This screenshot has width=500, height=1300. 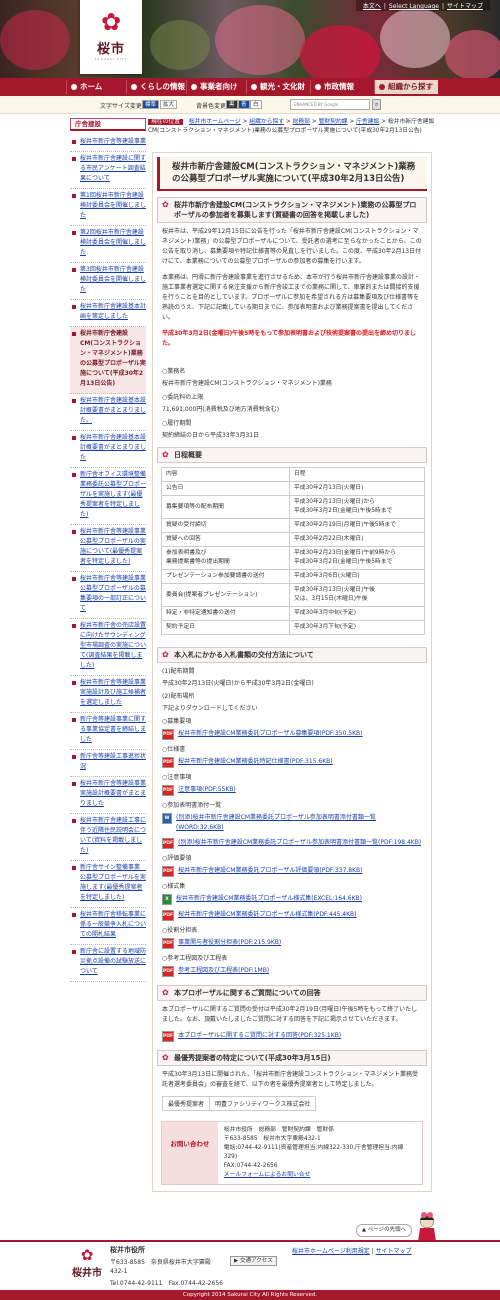 What do you see at coordinates (376, 104) in the screenshot?
I see `search-icon: ⌕` at bounding box center [376, 104].